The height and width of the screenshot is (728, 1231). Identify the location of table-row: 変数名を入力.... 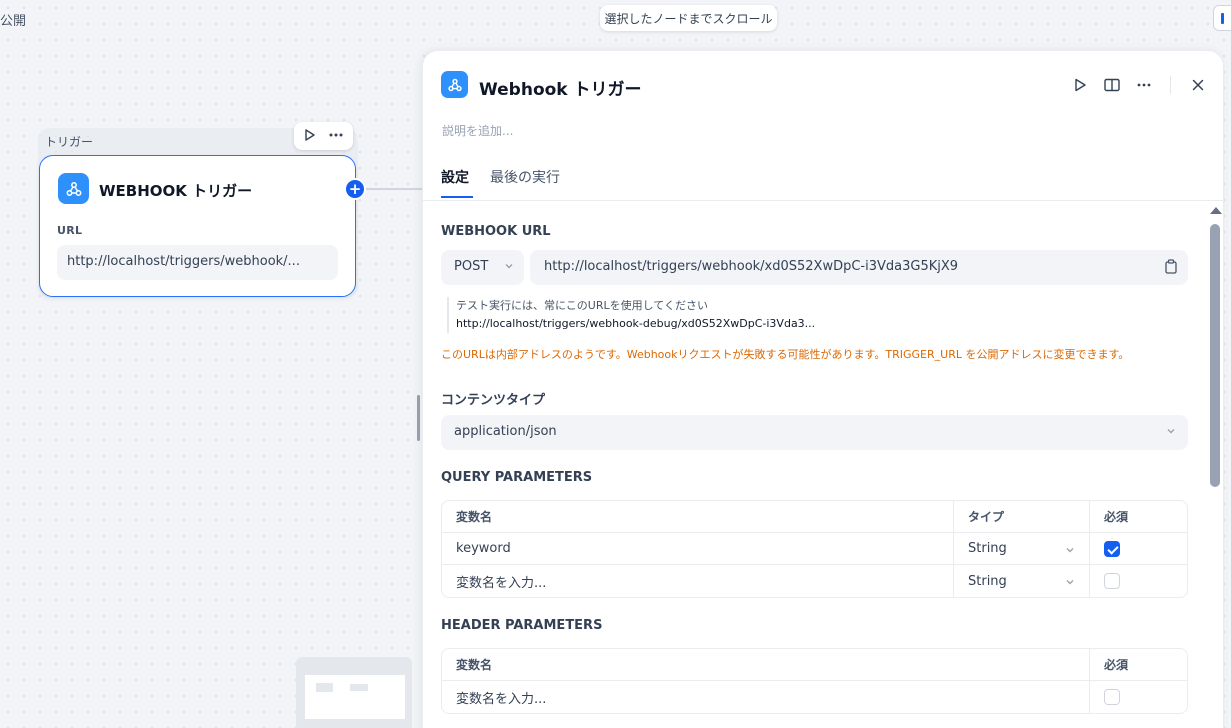
(814, 697).